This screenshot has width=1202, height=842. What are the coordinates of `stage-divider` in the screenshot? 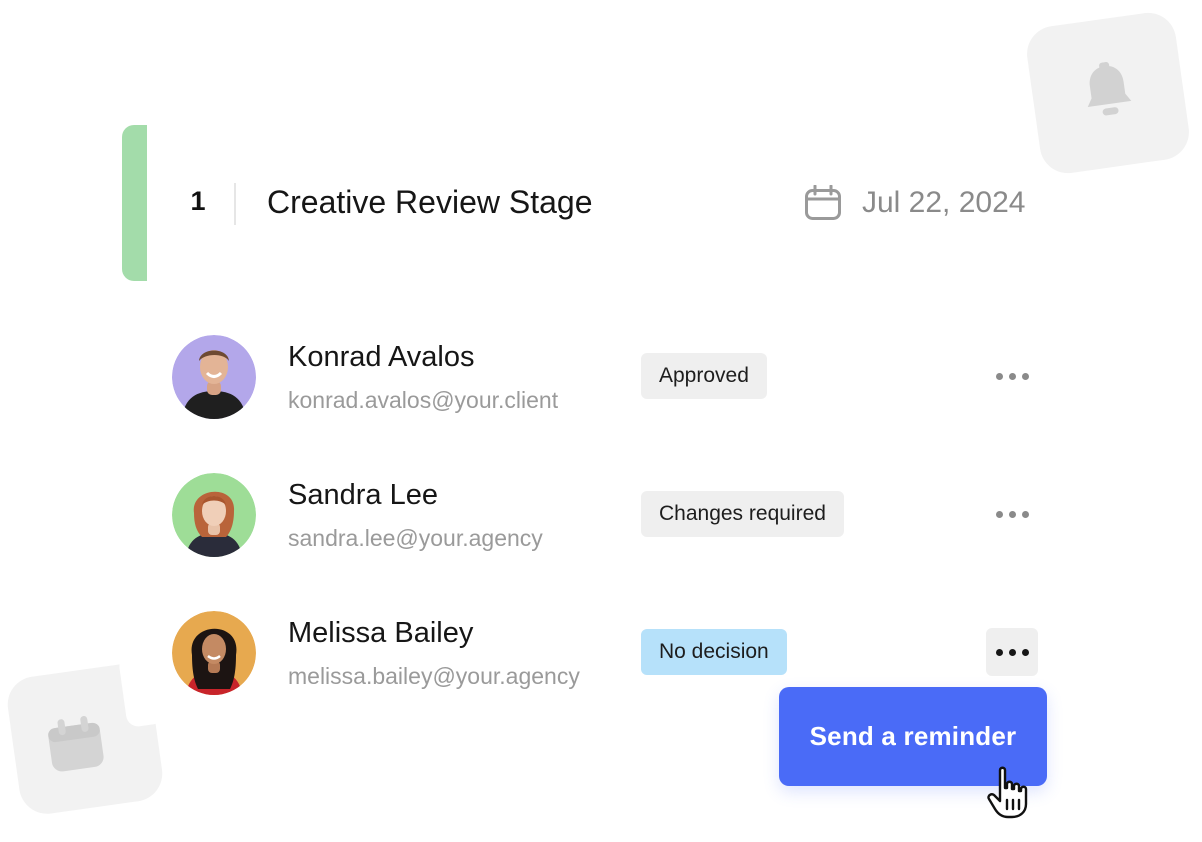 It's located at (235, 204).